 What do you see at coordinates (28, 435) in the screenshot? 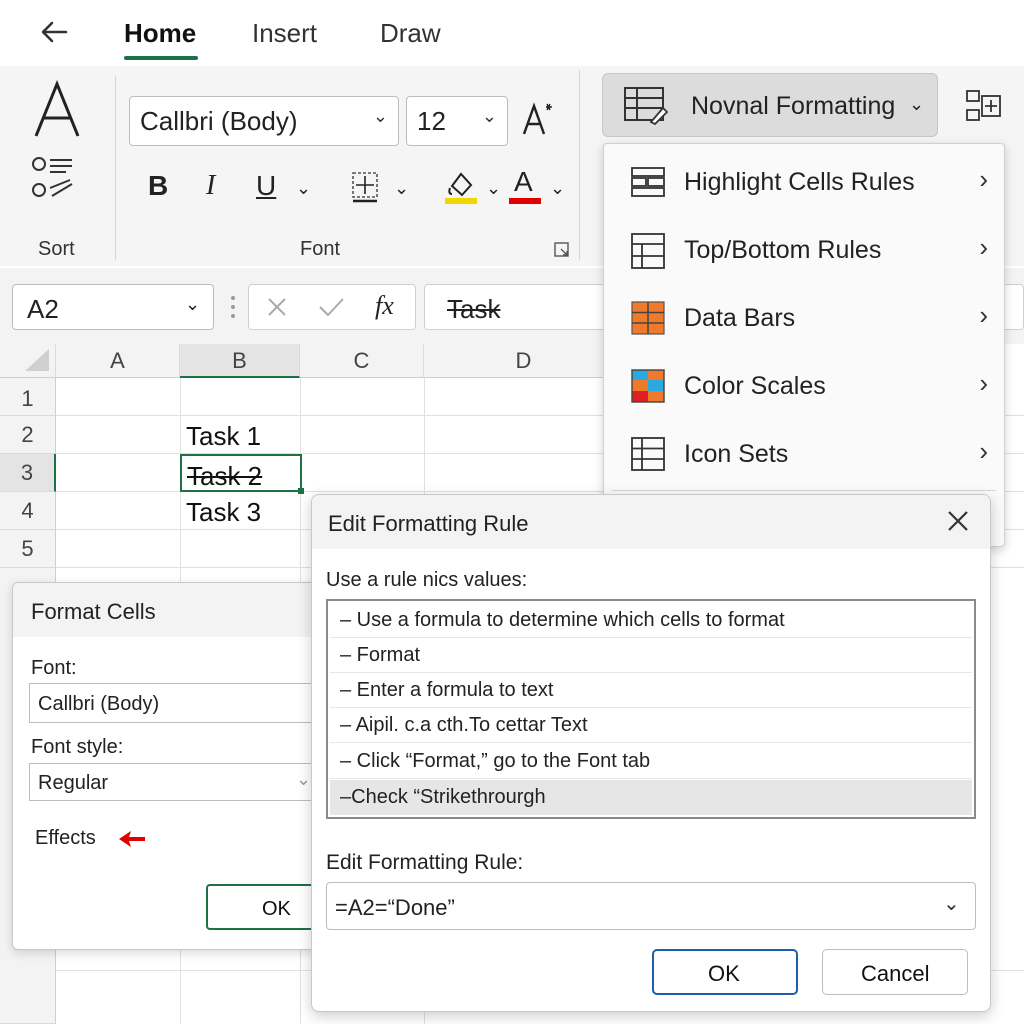
I see `row-header-2: 2` at bounding box center [28, 435].